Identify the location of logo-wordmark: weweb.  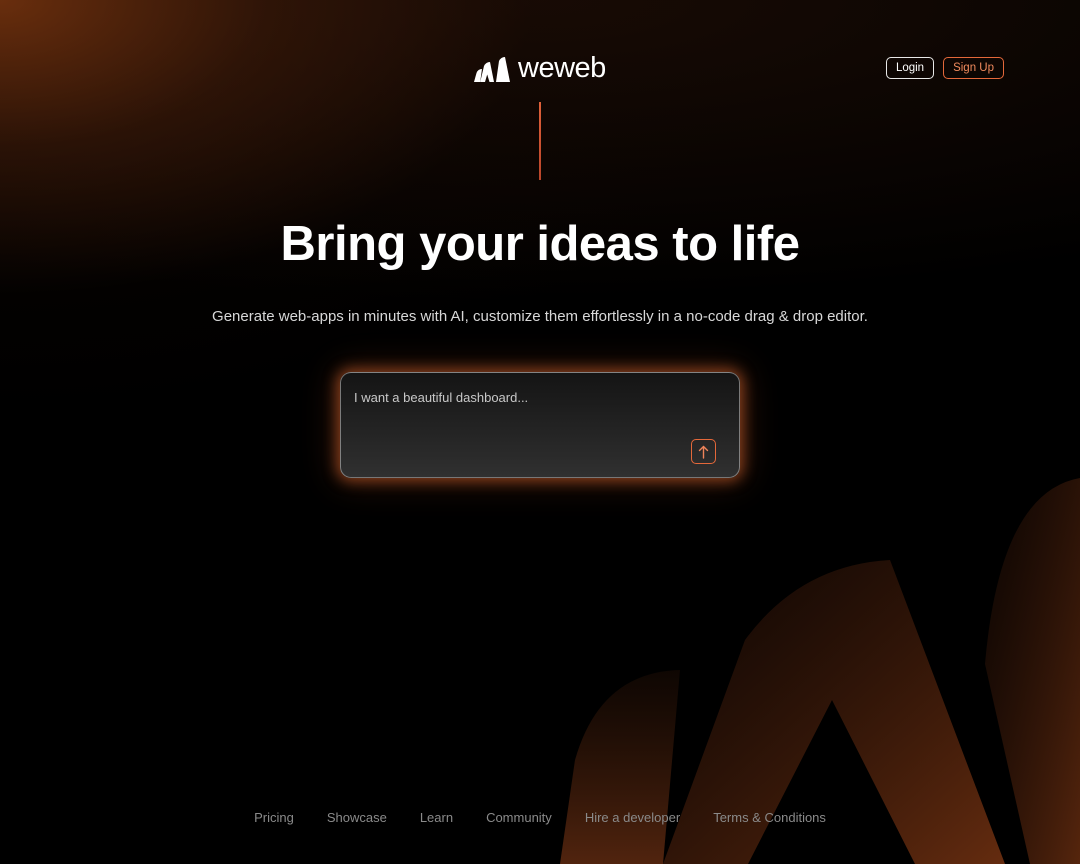
(562, 68).